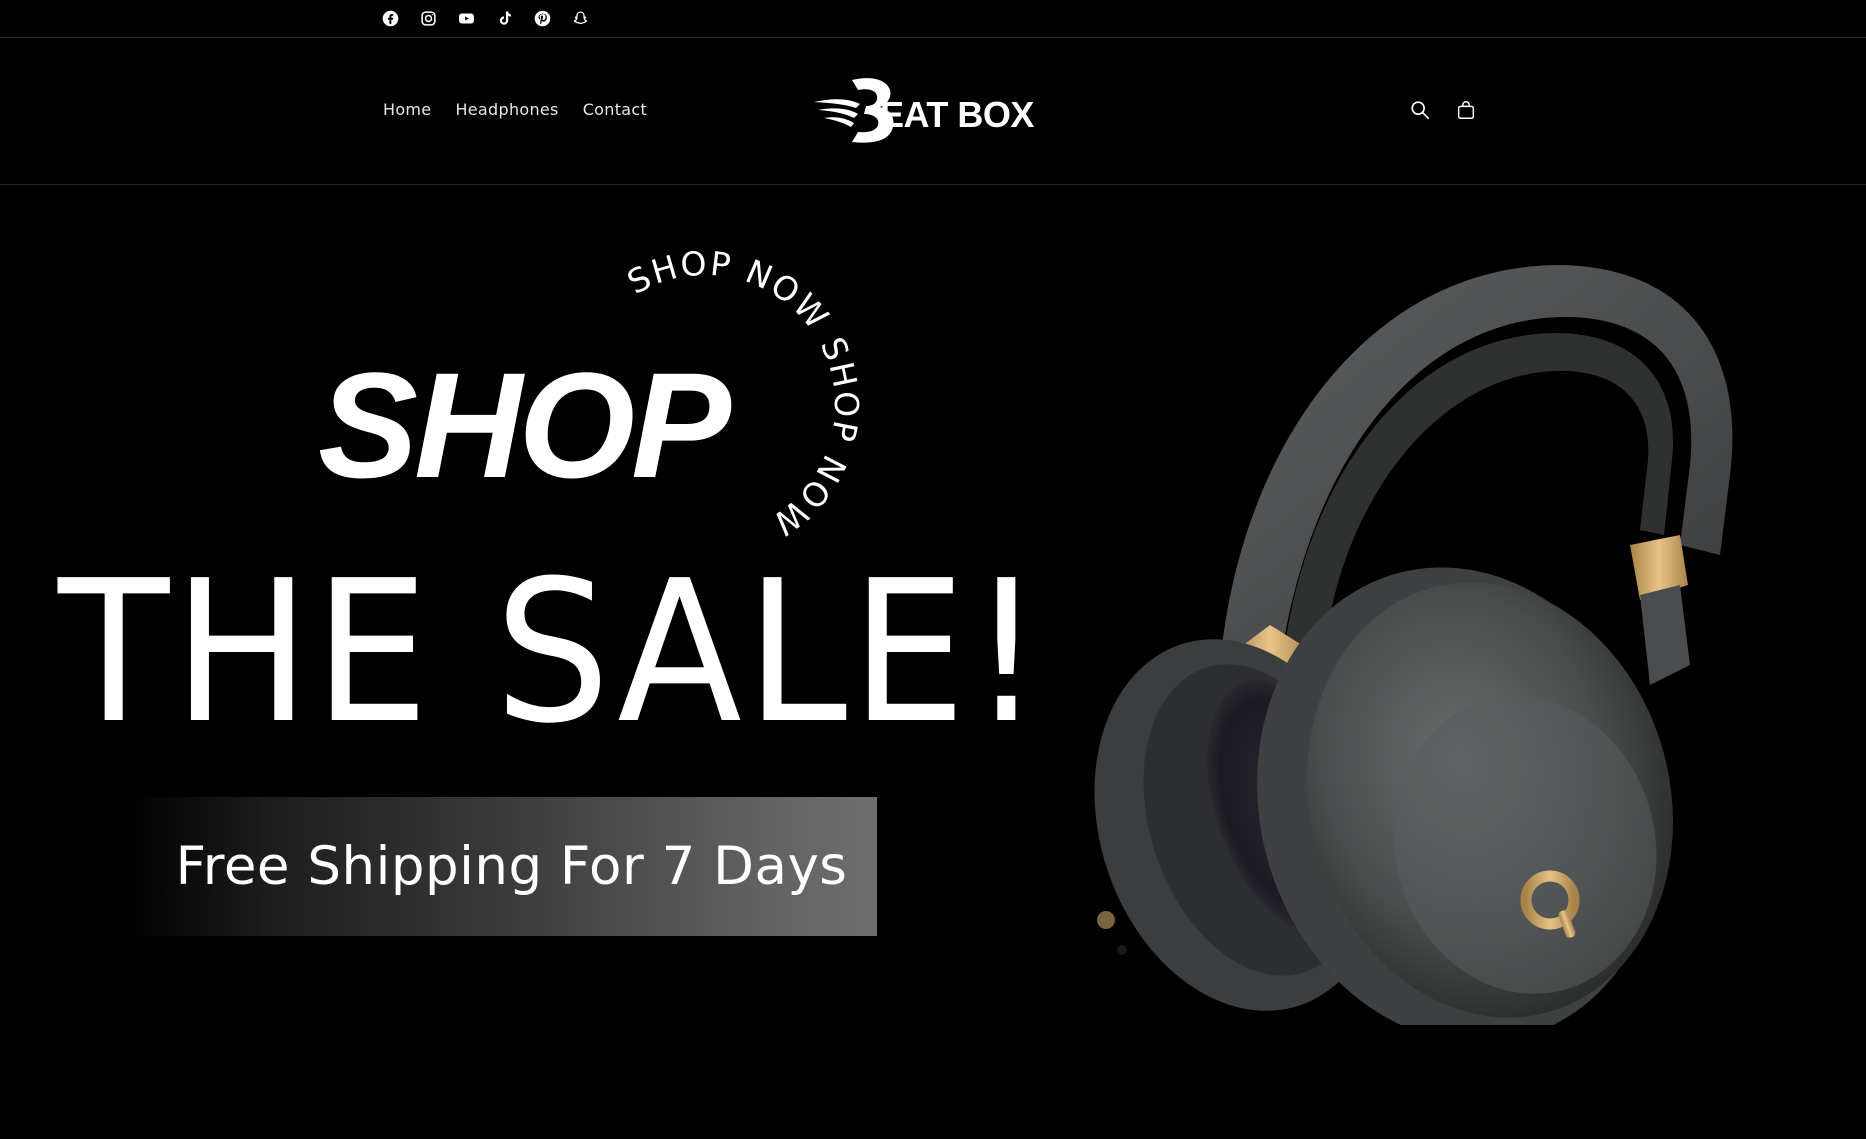 The height and width of the screenshot is (1139, 1866). What do you see at coordinates (428, 18) in the screenshot?
I see `instagram-icon` at bounding box center [428, 18].